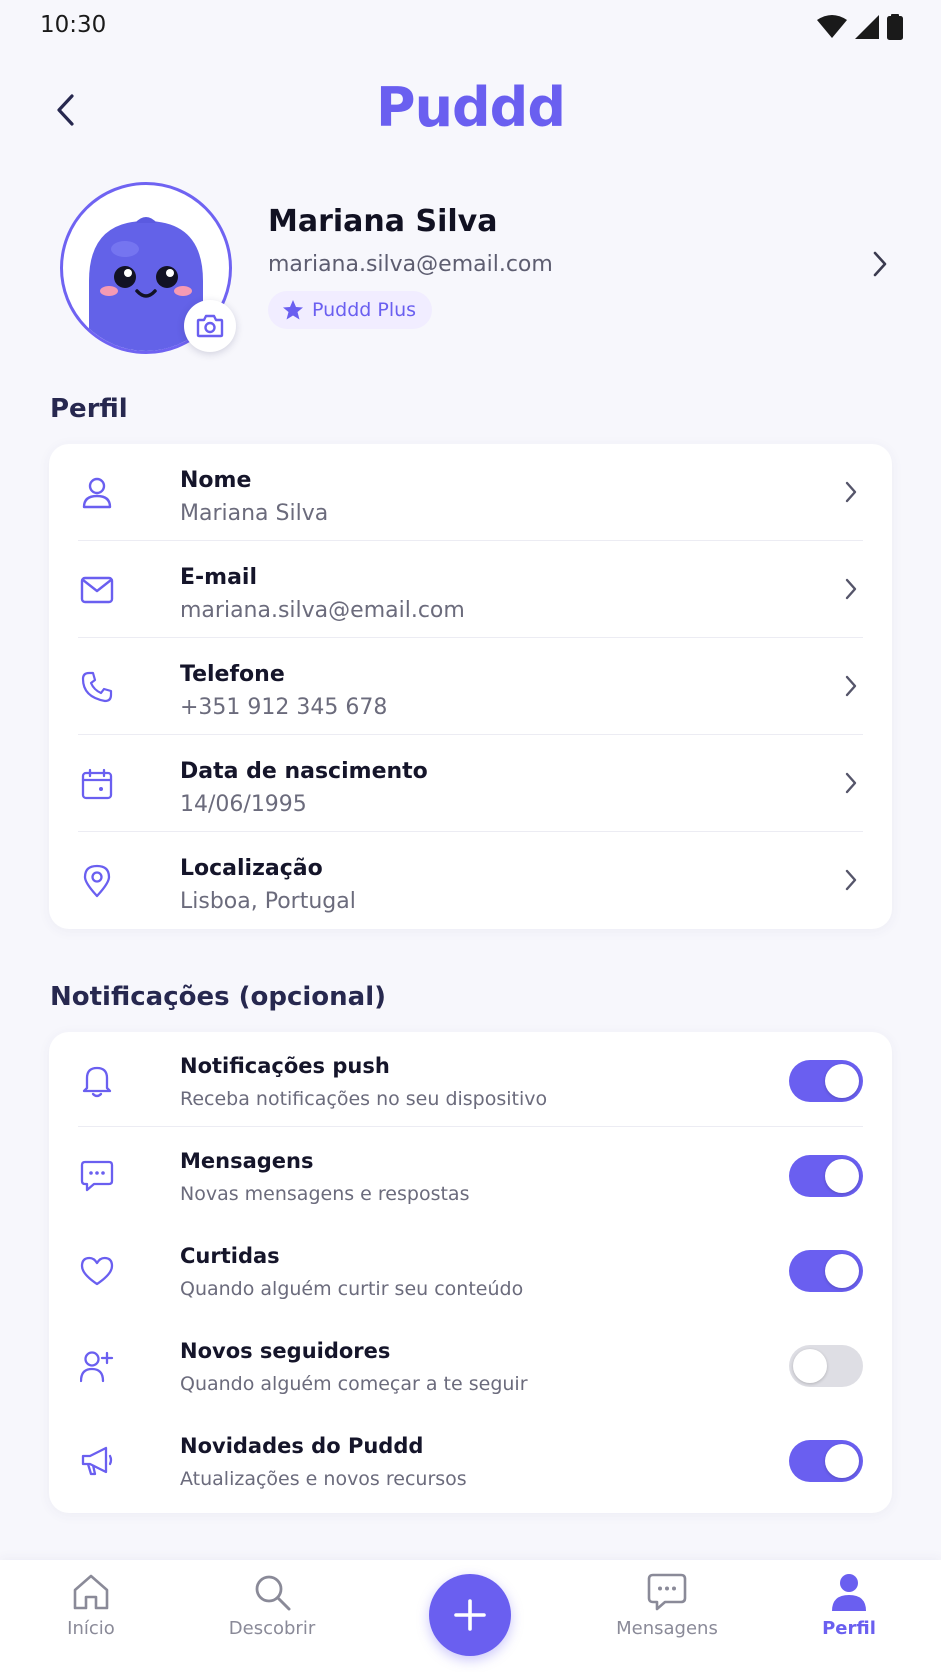 The height and width of the screenshot is (1672, 941). Describe the element at coordinates (867, 27) in the screenshot. I see `signal-icon` at that location.